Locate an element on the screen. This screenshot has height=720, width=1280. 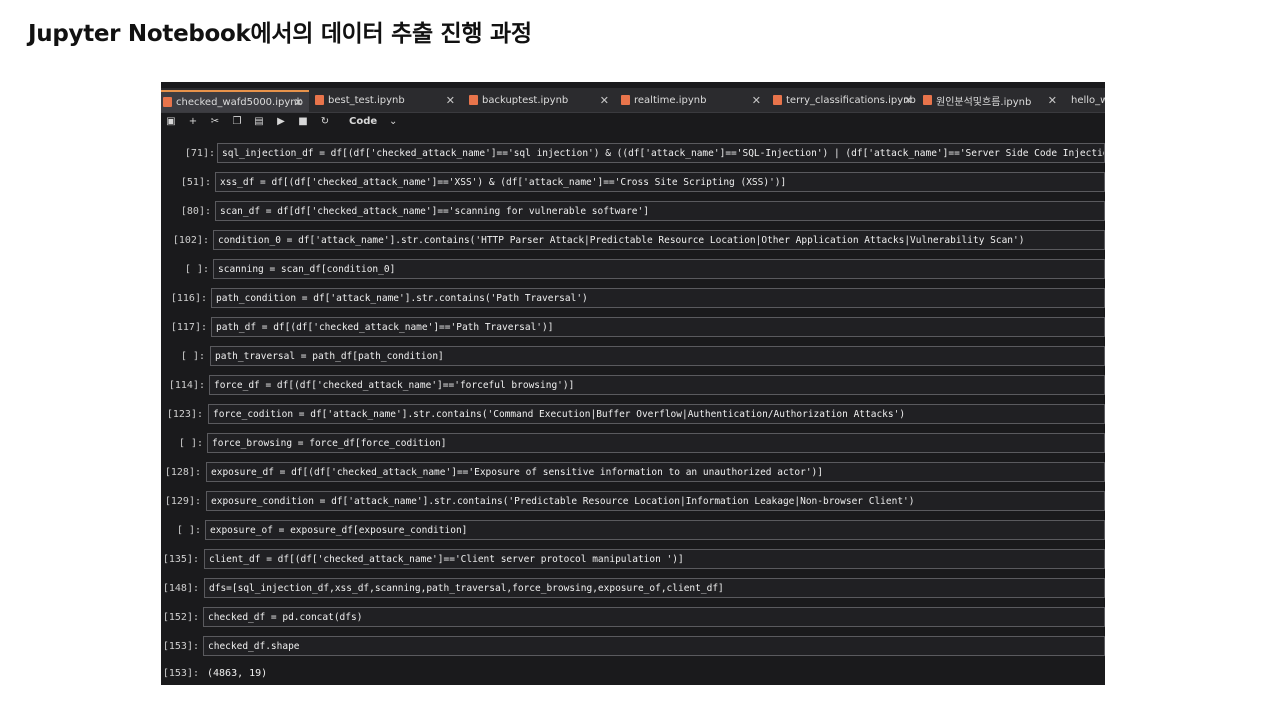
cell-prompt: [123]: is located at coordinates (184, 414).